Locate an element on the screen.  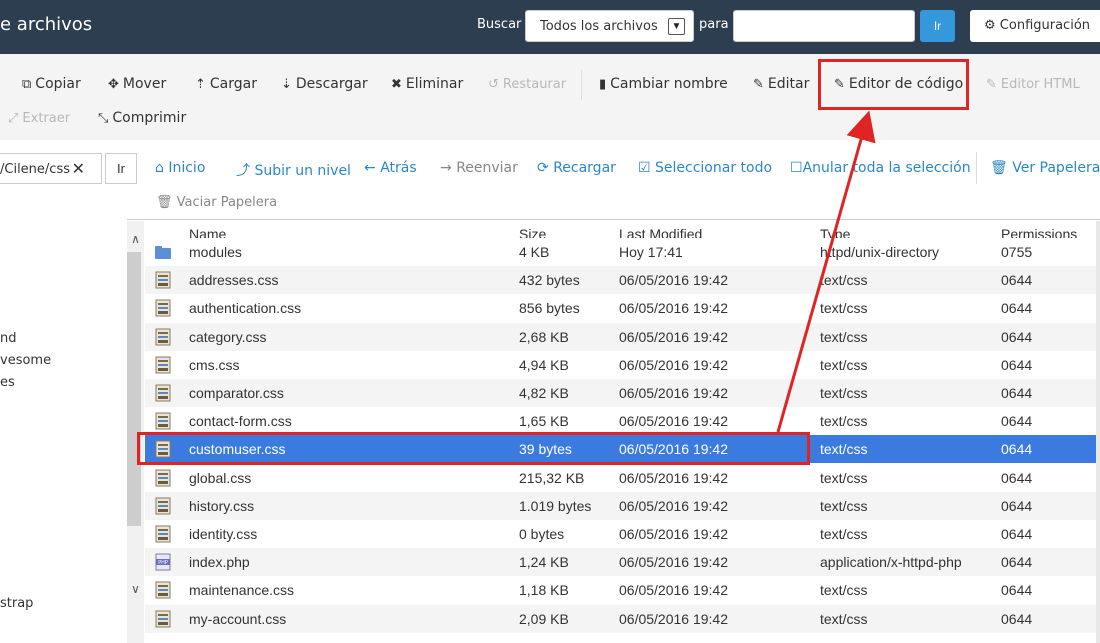
trash-icon: 🗑 is located at coordinates (999, 168).